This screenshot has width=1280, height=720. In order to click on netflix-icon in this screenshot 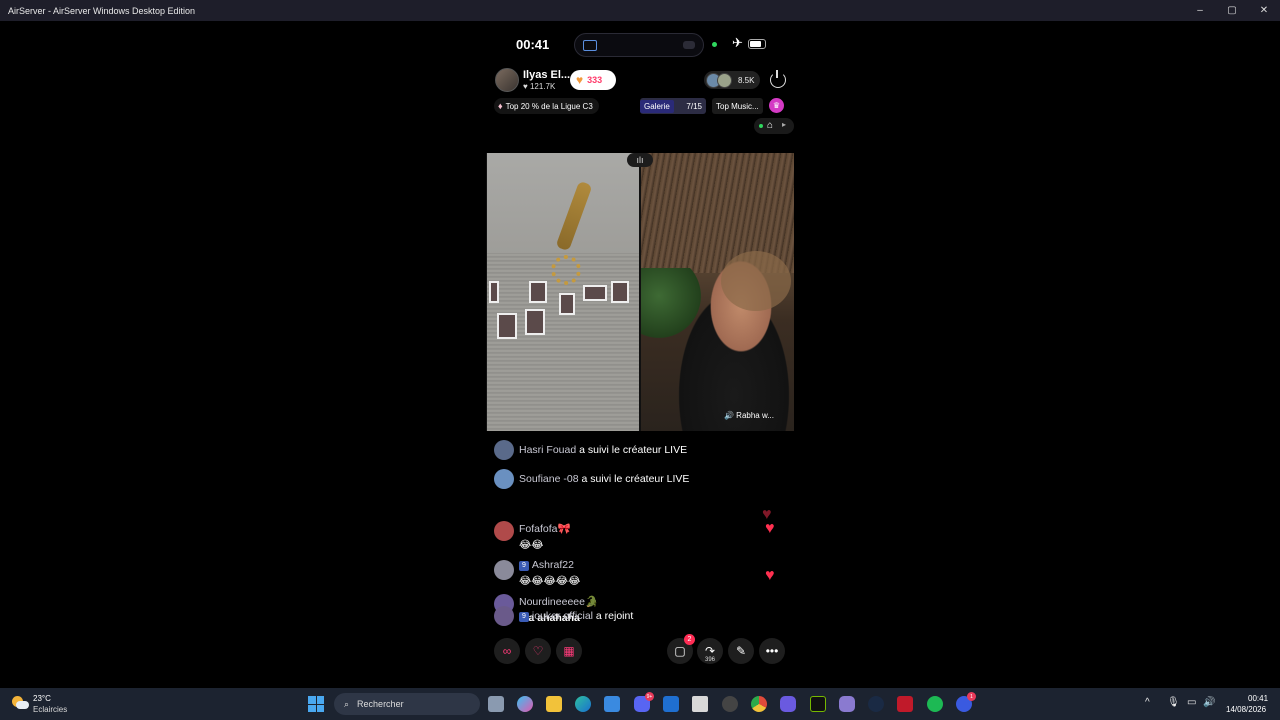, I will do `click(905, 704)`.